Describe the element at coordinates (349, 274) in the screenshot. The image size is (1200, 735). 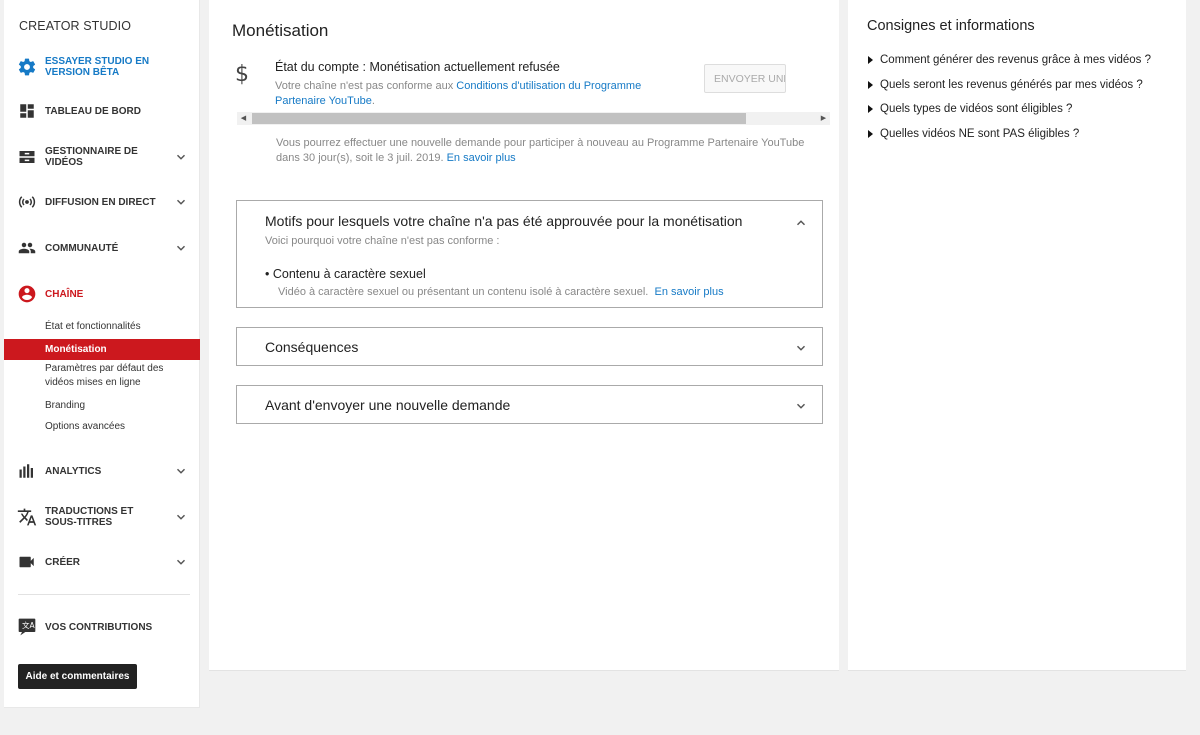
I see `reason-title-text: Contenu à caractère sexuel` at that location.